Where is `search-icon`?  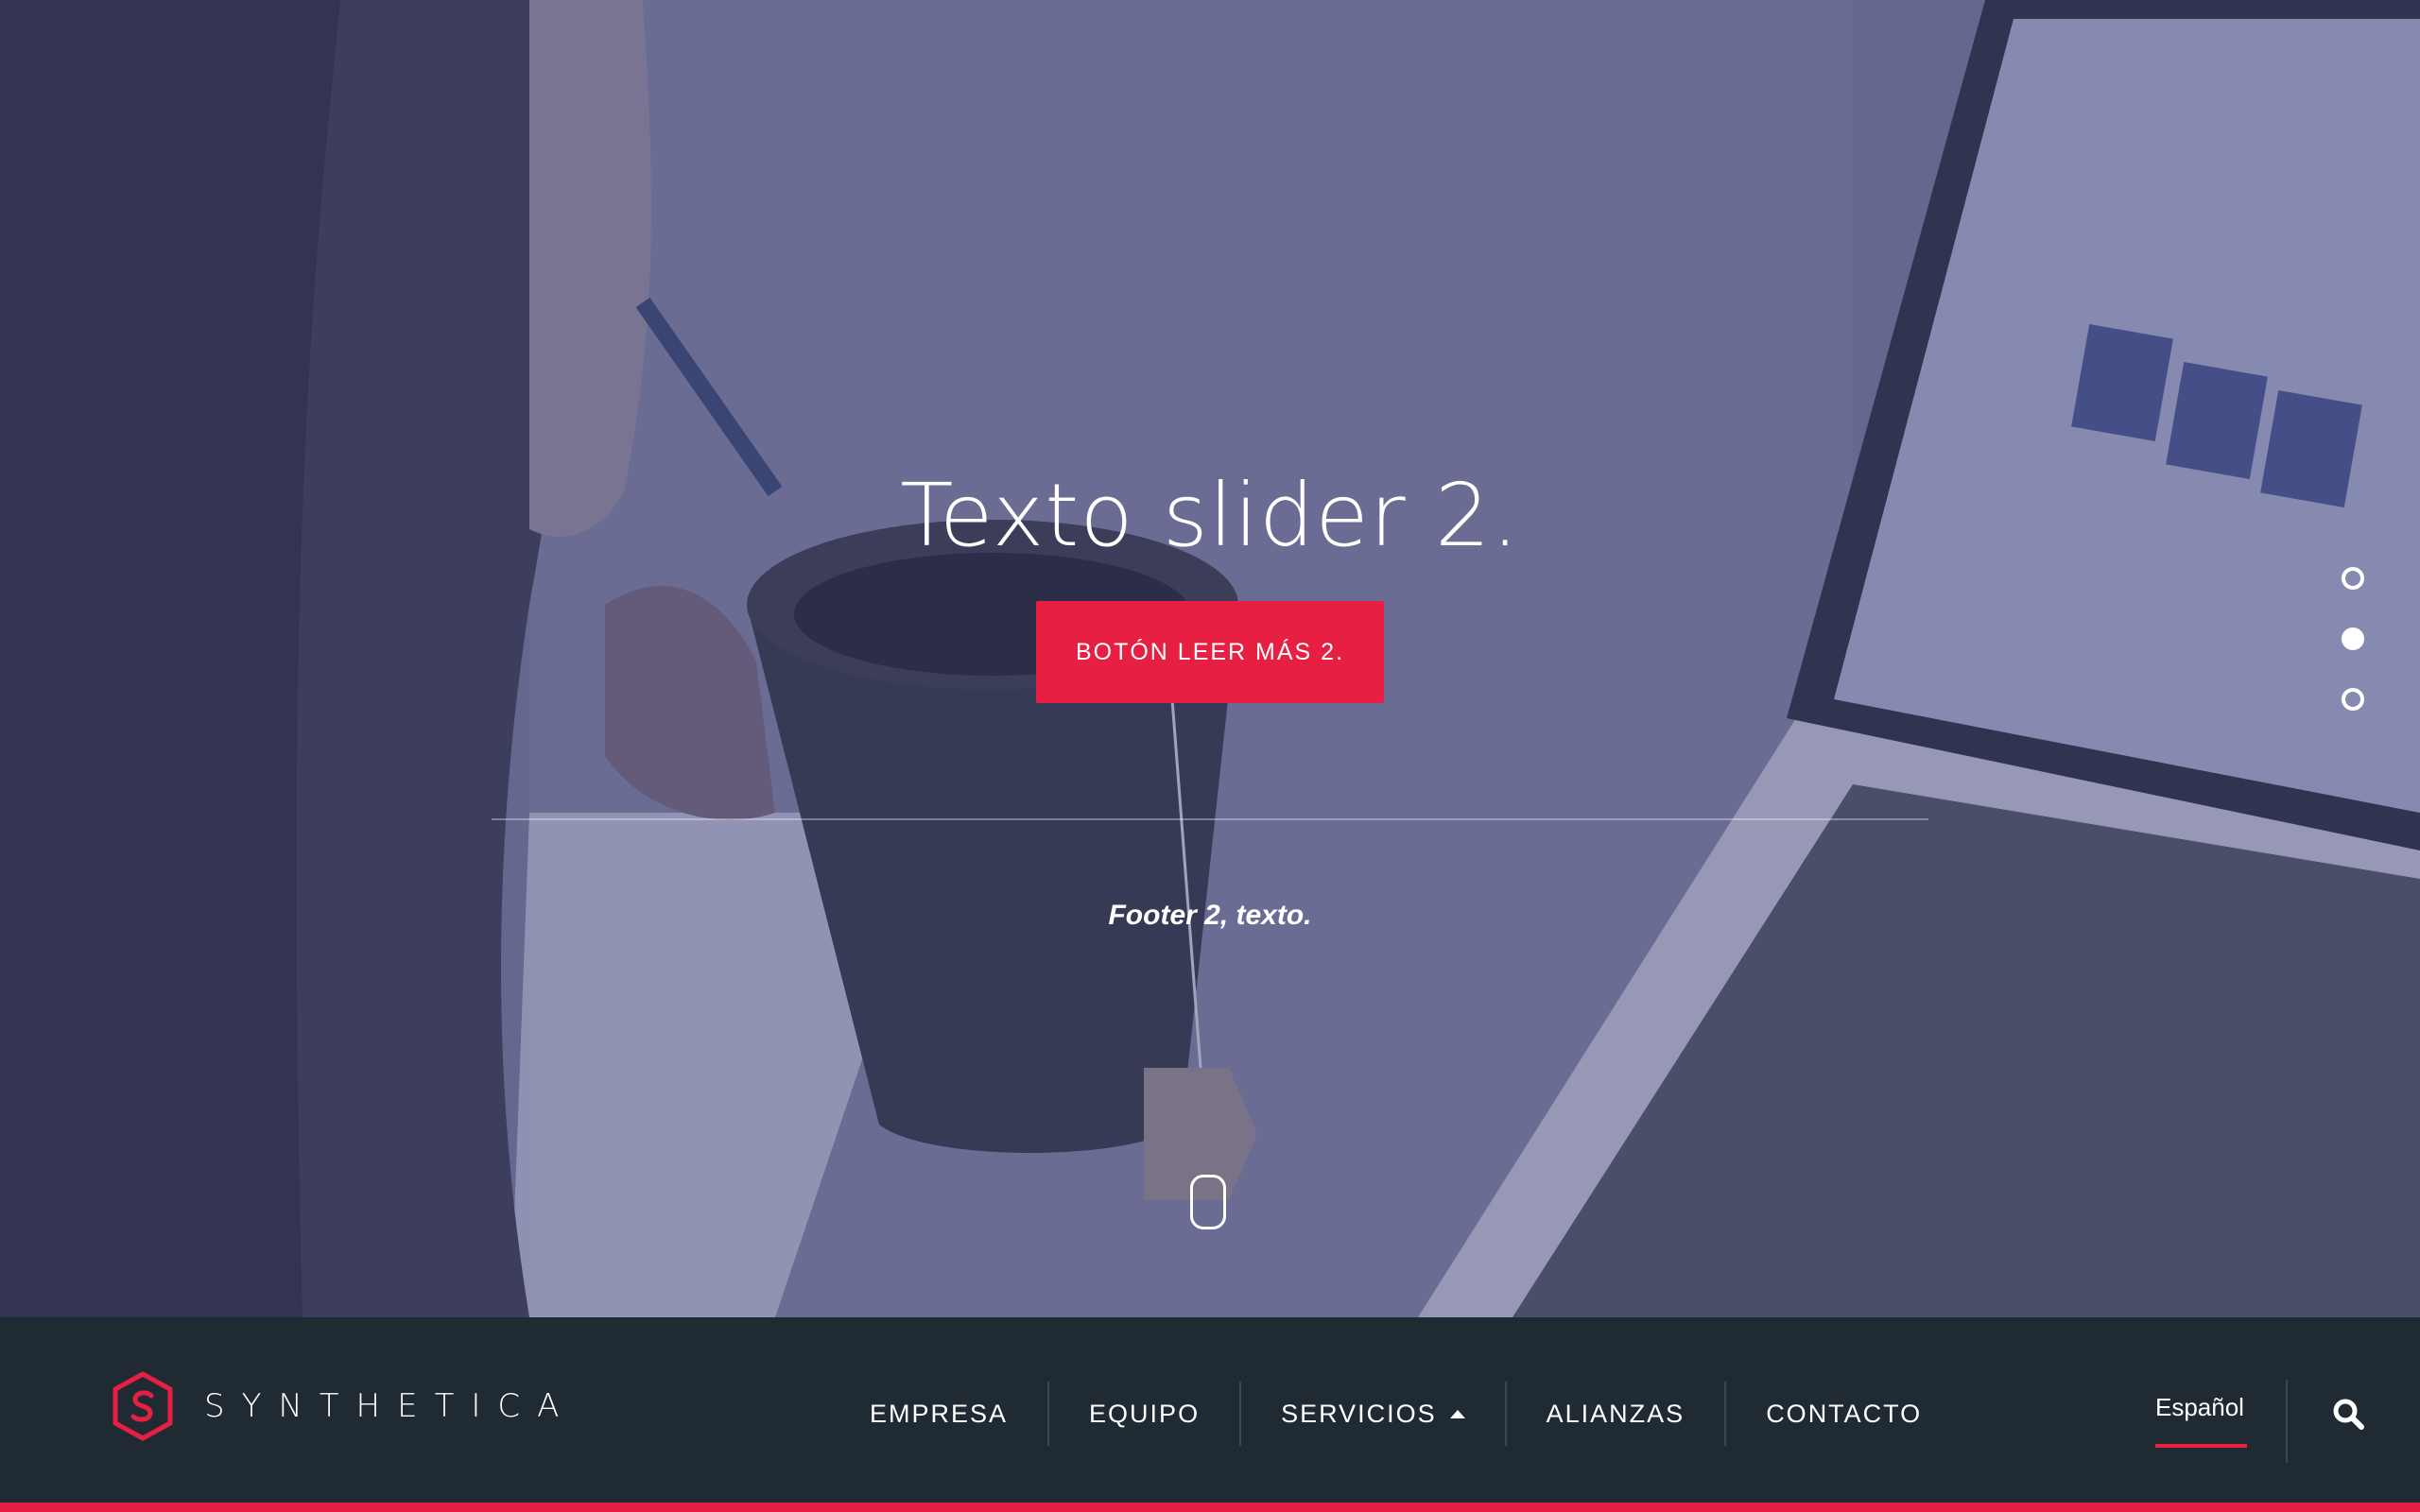 search-icon is located at coordinates (2348, 1414).